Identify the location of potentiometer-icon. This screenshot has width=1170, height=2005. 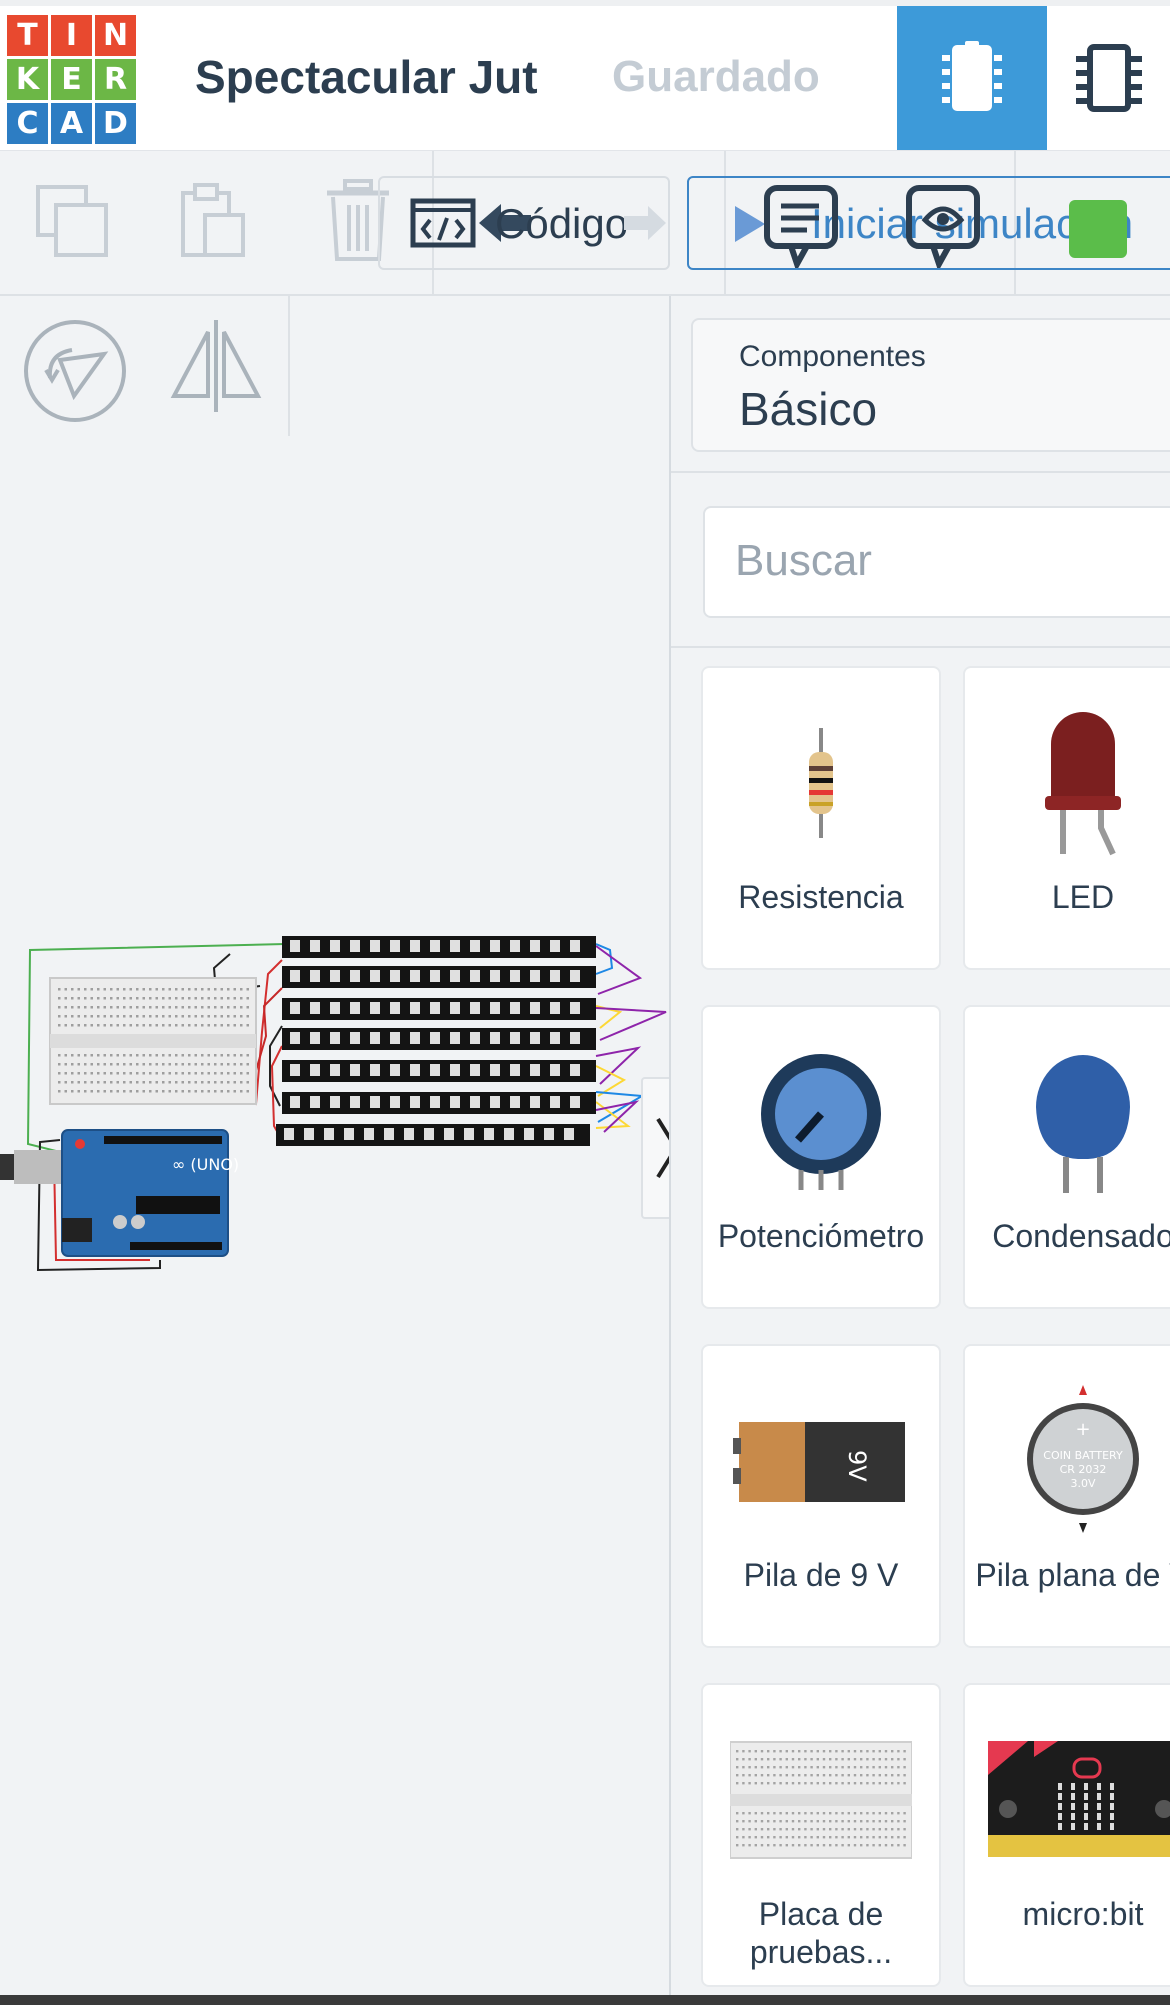
(821, 1122).